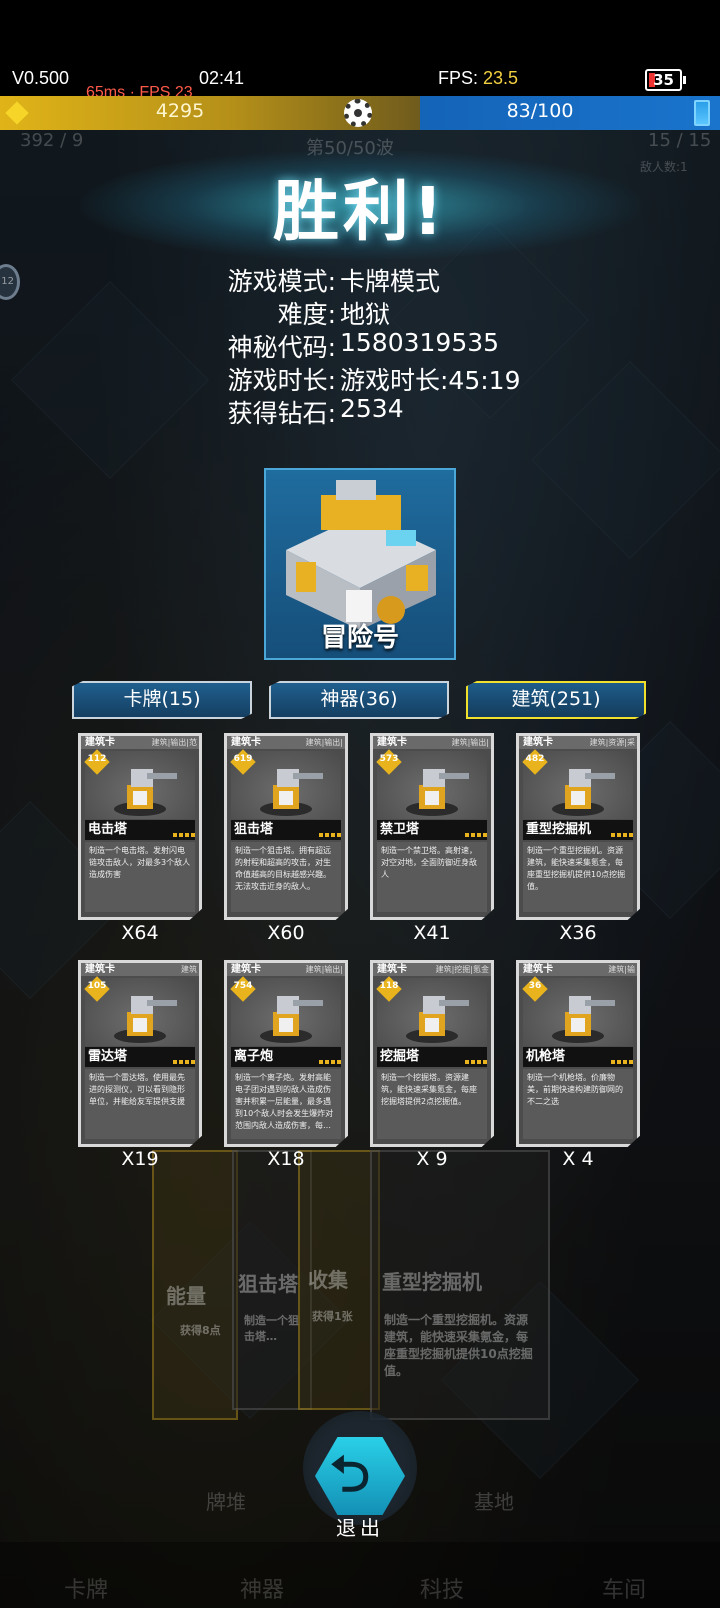  Describe the element at coordinates (226, 1502) in the screenshot. I see `bottom-mid-deck: 牌堆` at that location.